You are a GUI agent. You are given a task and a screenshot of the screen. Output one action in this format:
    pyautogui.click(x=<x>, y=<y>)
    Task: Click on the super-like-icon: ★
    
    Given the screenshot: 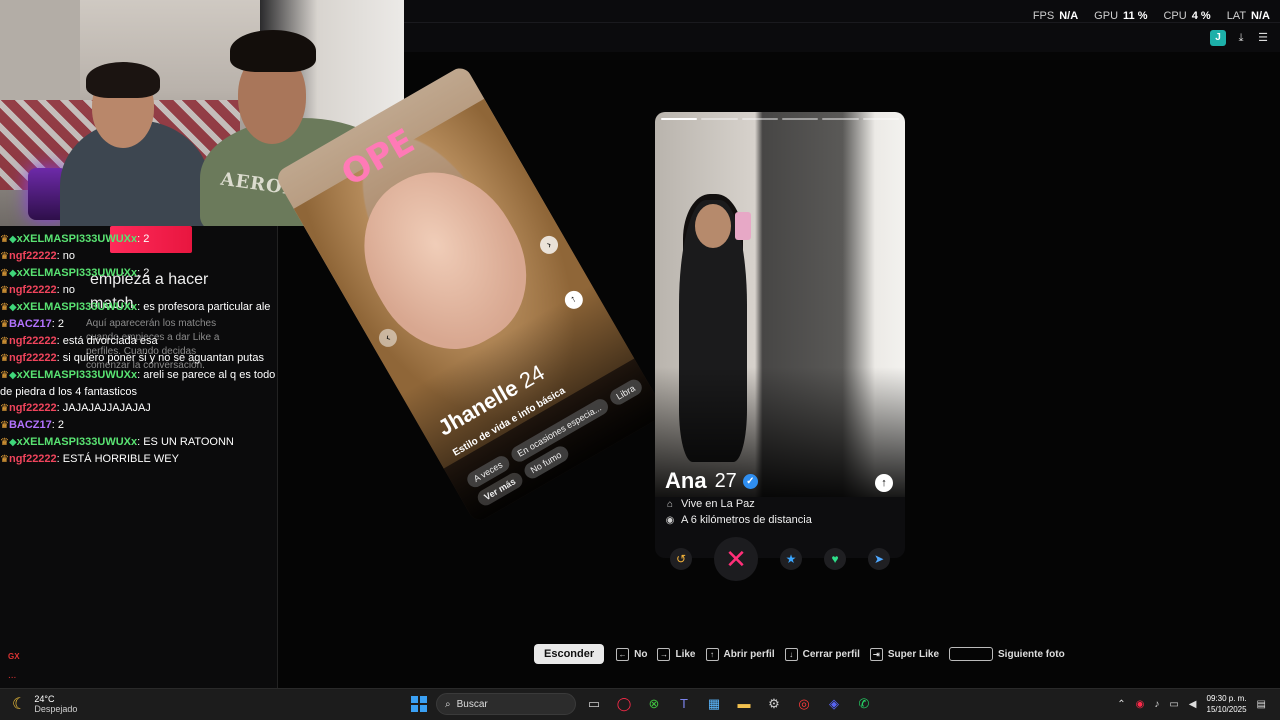 What is the action you would take?
    pyautogui.click(x=791, y=559)
    